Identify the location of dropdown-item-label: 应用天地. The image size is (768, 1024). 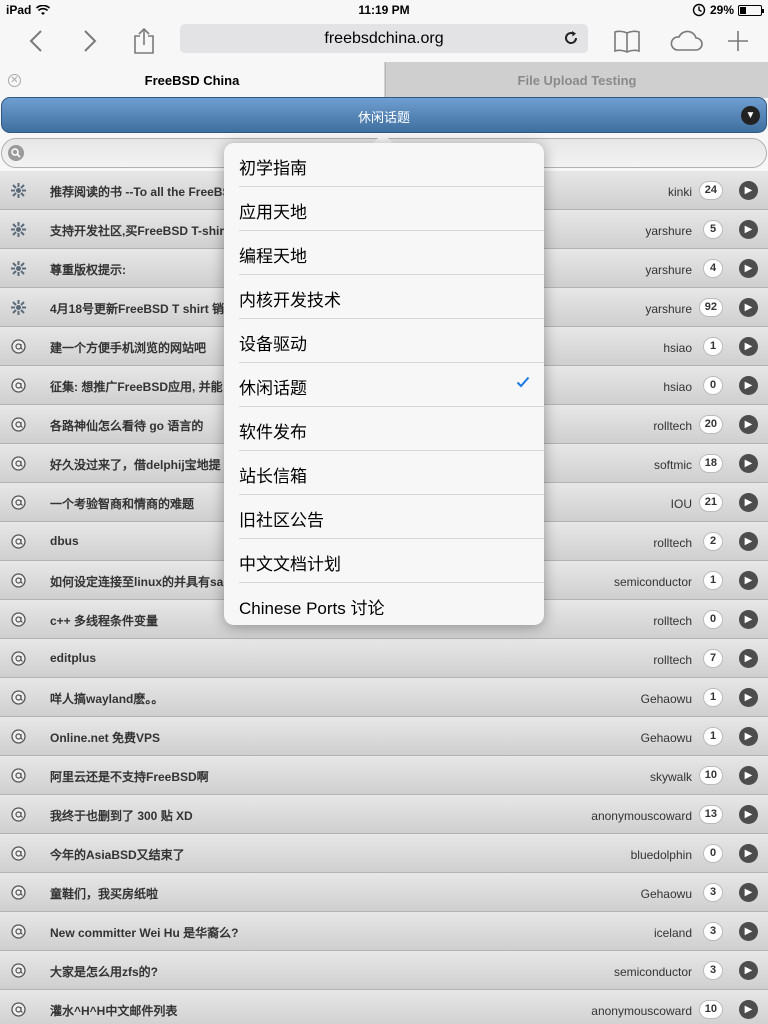
(273, 212).